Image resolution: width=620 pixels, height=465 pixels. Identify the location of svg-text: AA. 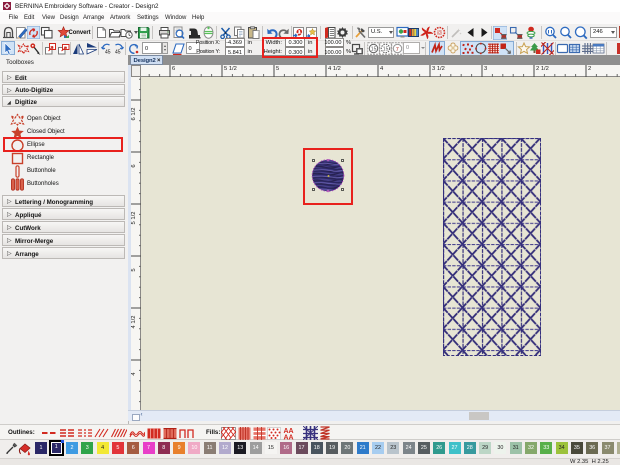
(289, 436).